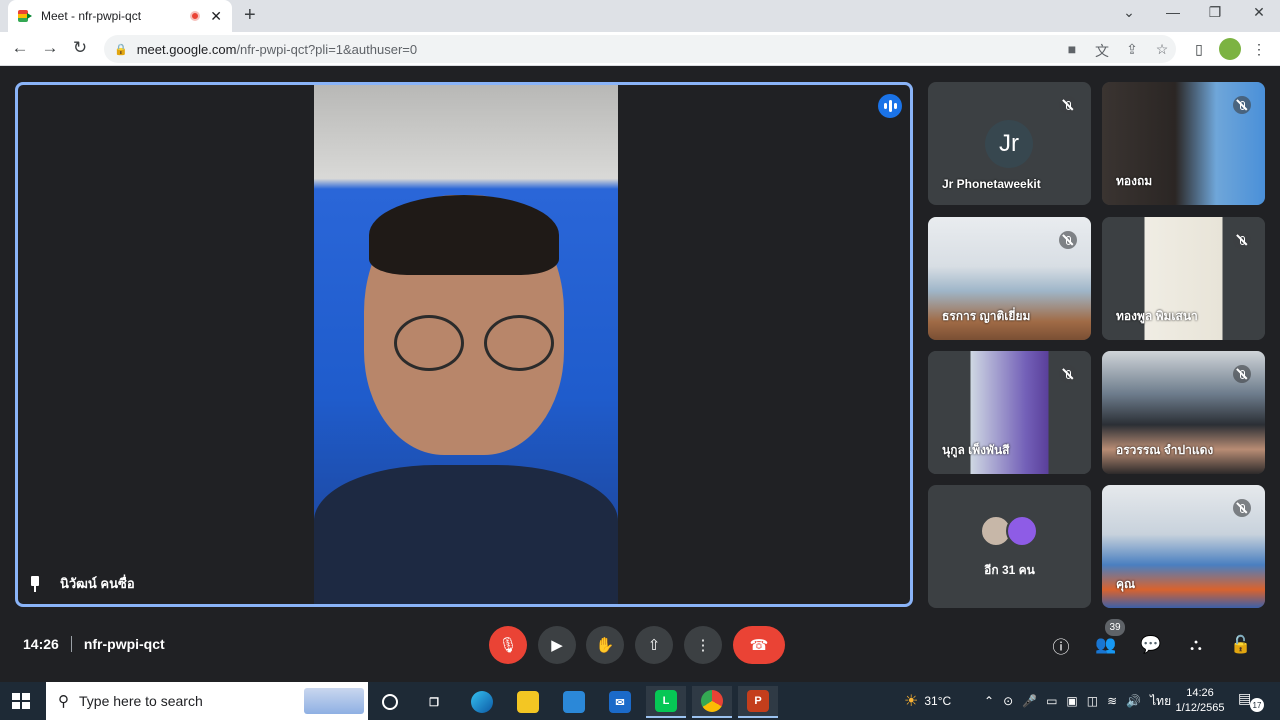  Describe the element at coordinates (890, 106) in the screenshot. I see `speaking-indicator-icon` at that location.